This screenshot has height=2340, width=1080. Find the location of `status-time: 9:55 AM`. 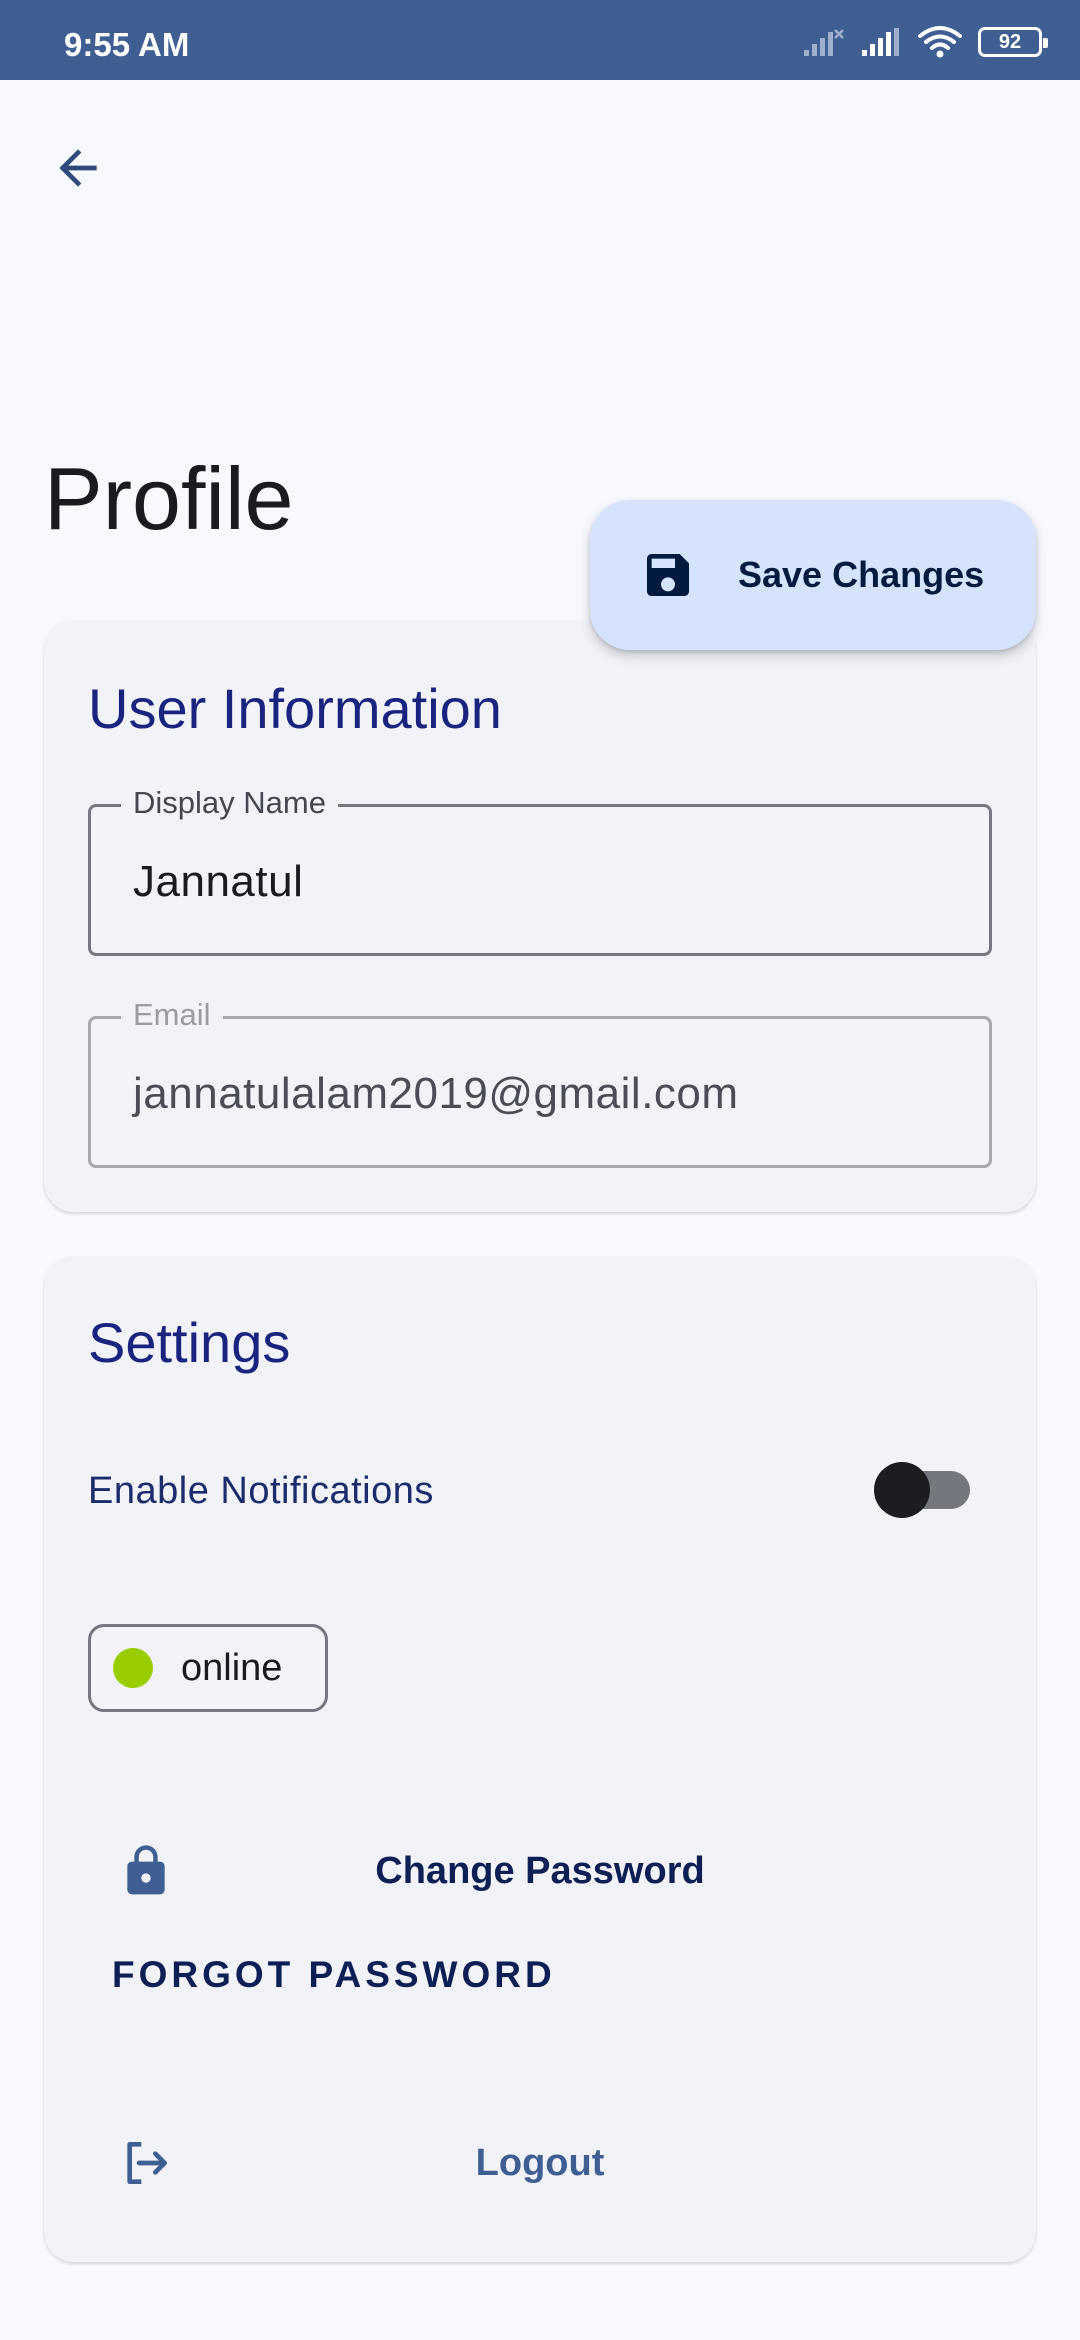

status-time: 9:55 AM is located at coordinates (127, 44).